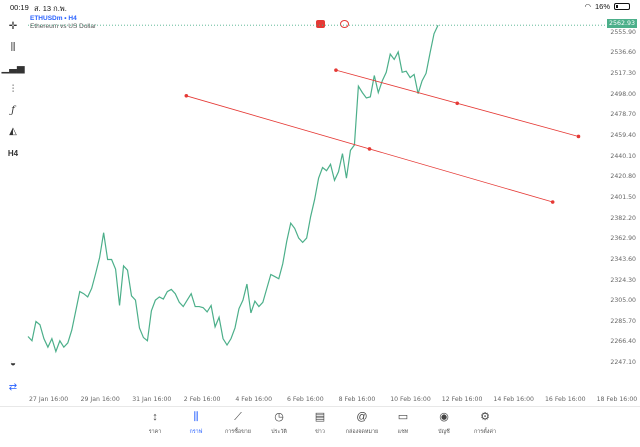 The height and width of the screenshot is (447, 640). I want to click on tab-label: กล่องจดหมาย, so click(362, 432).